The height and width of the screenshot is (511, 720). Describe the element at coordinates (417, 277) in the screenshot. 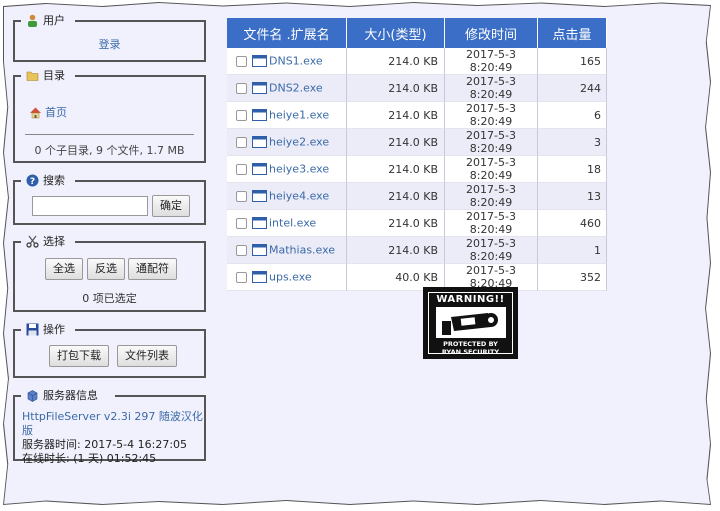

I see `table-row: ups.exe 40.0 KB 2017-5-3 8:20:49 352` at that location.